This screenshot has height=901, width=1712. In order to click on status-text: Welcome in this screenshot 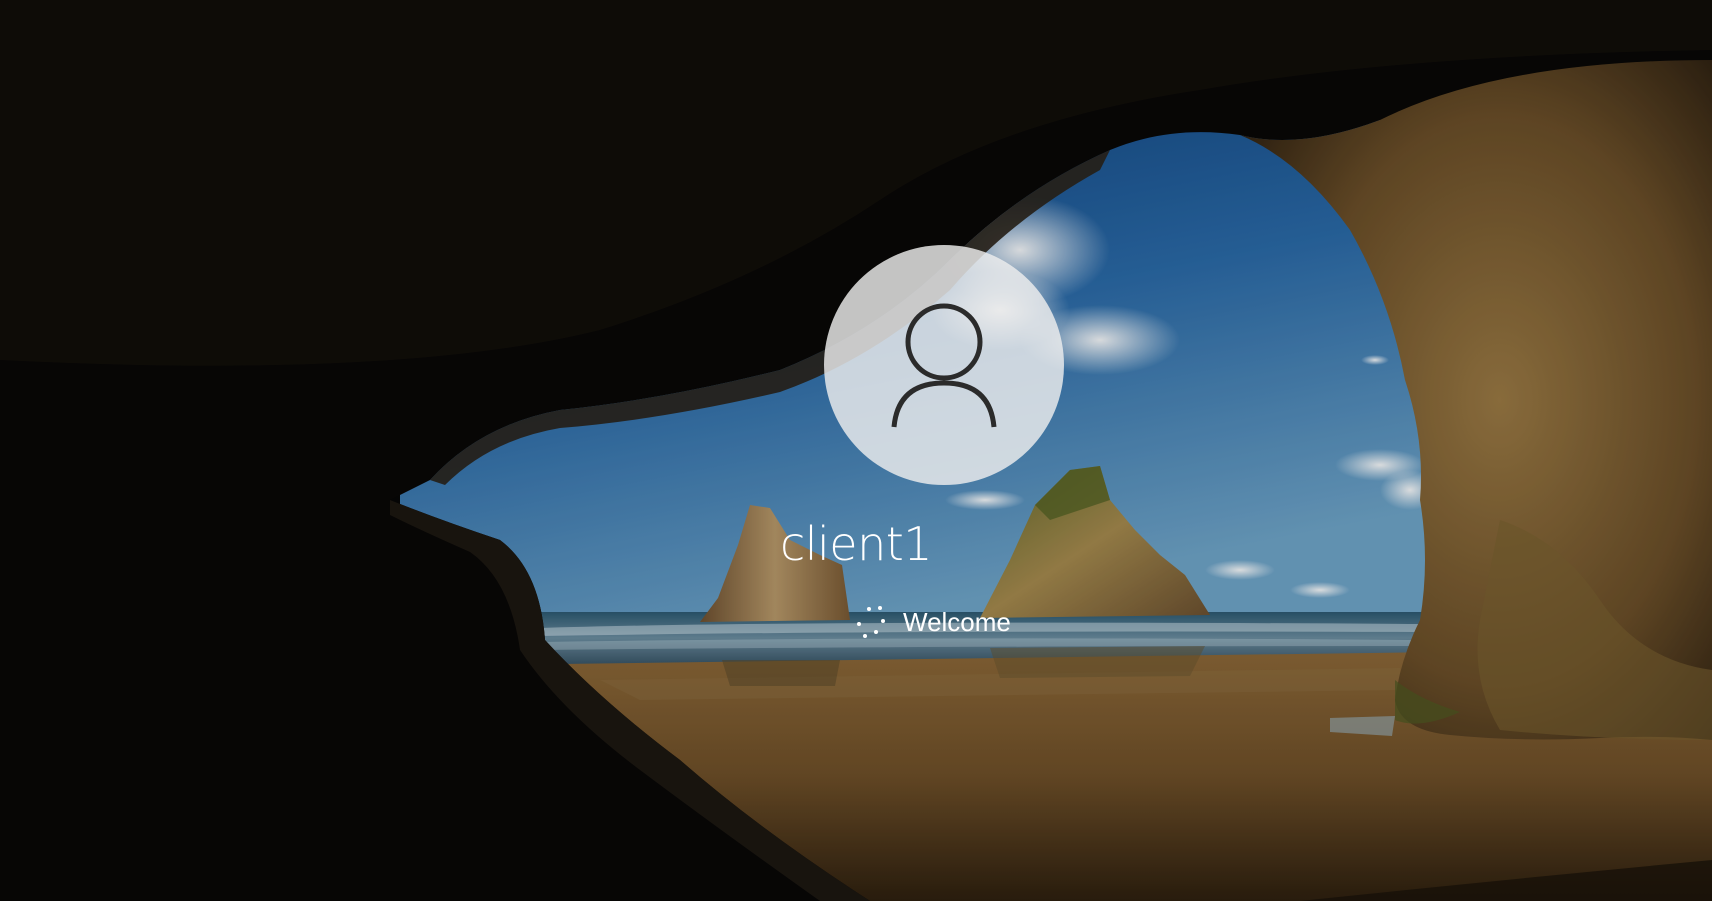, I will do `click(957, 622)`.